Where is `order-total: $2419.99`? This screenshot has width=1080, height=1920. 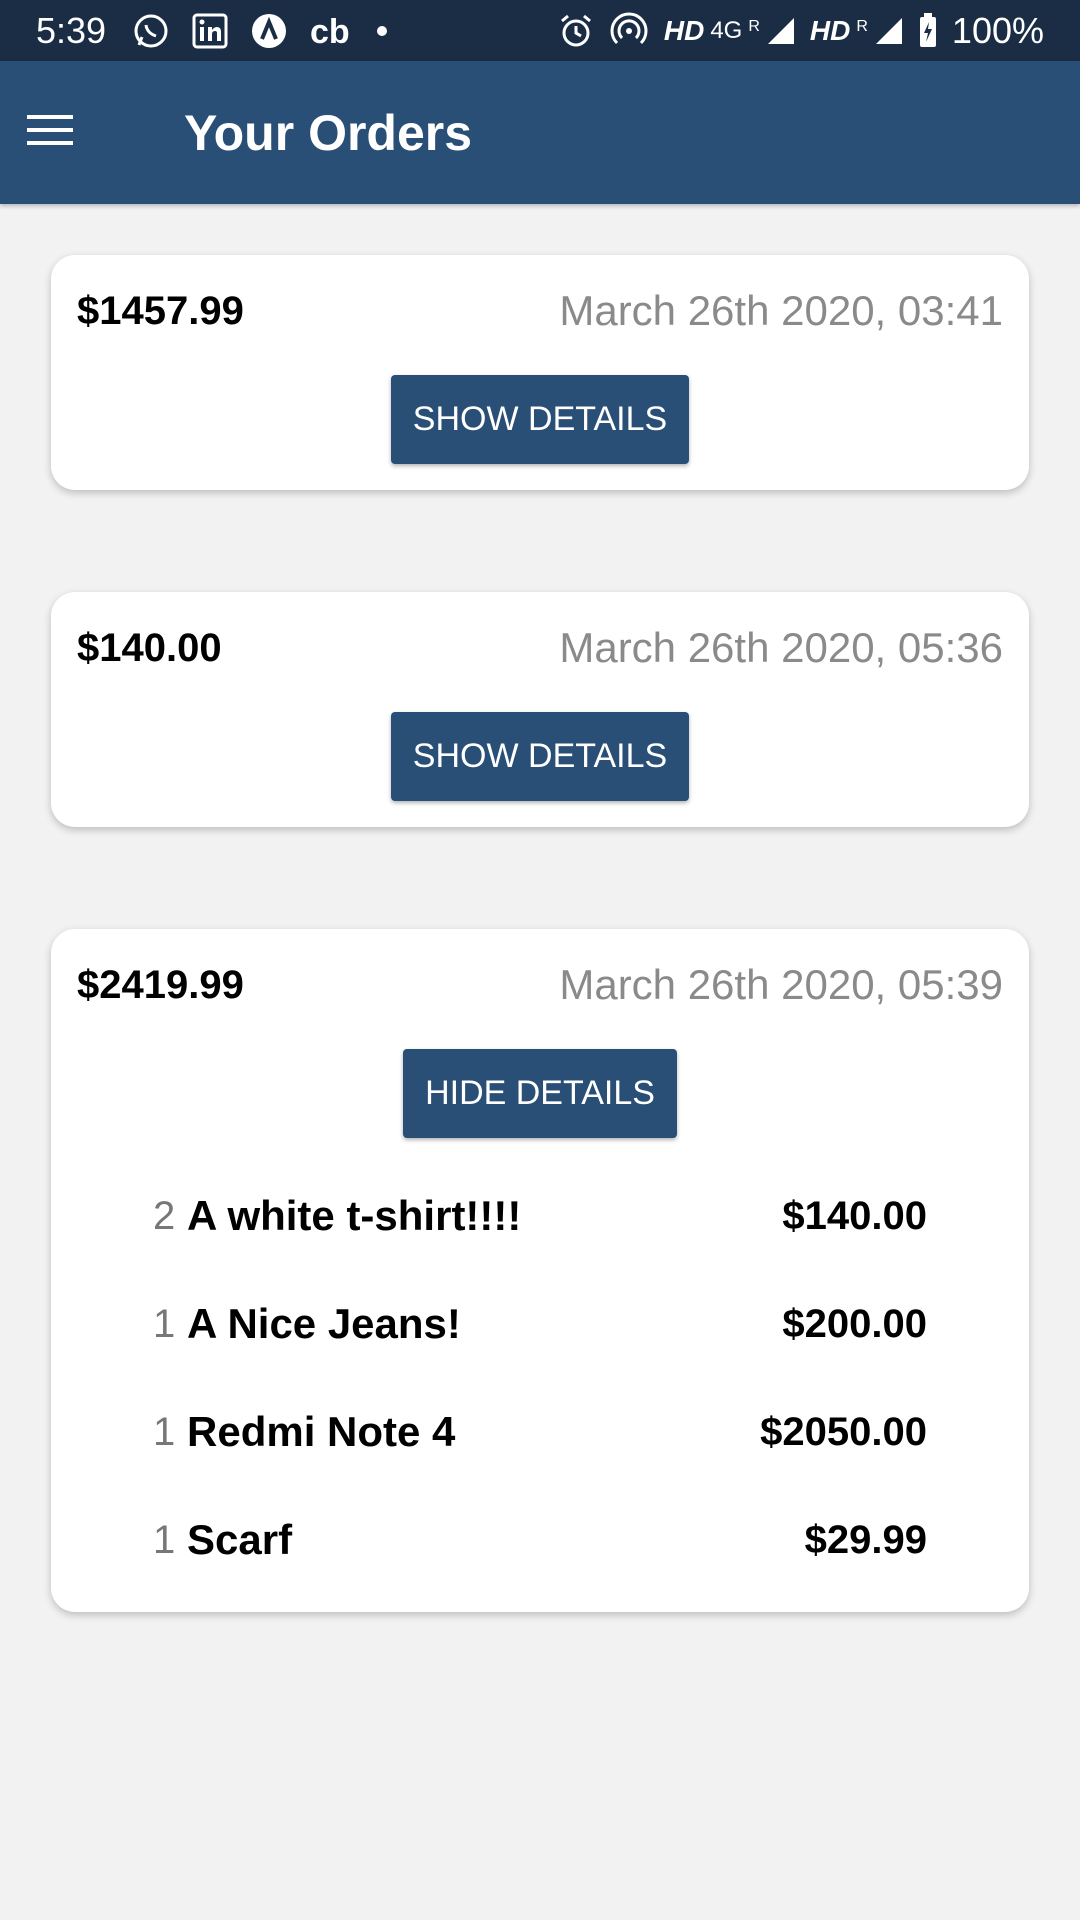
order-total: $2419.99 is located at coordinates (160, 984).